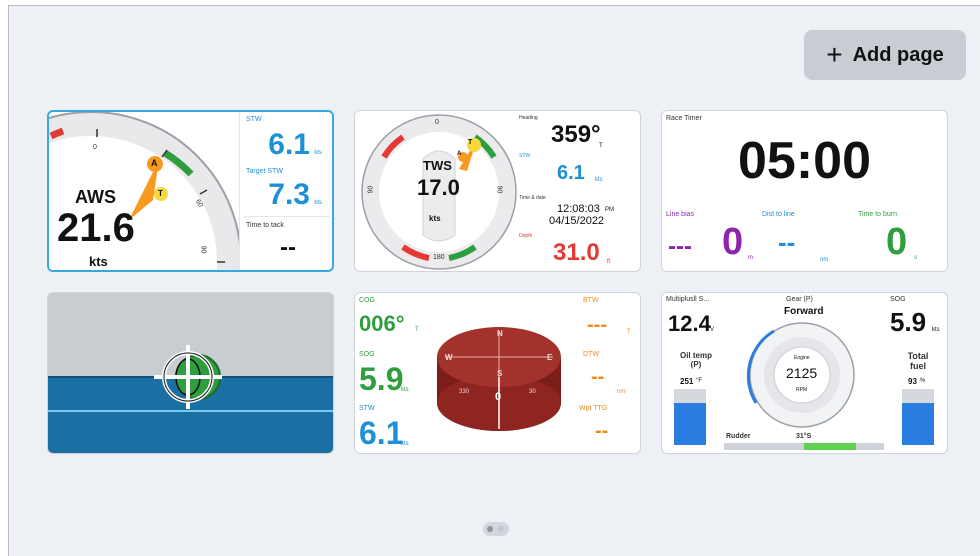  I want to click on battery-voltage: 12.4, so click(689, 323).